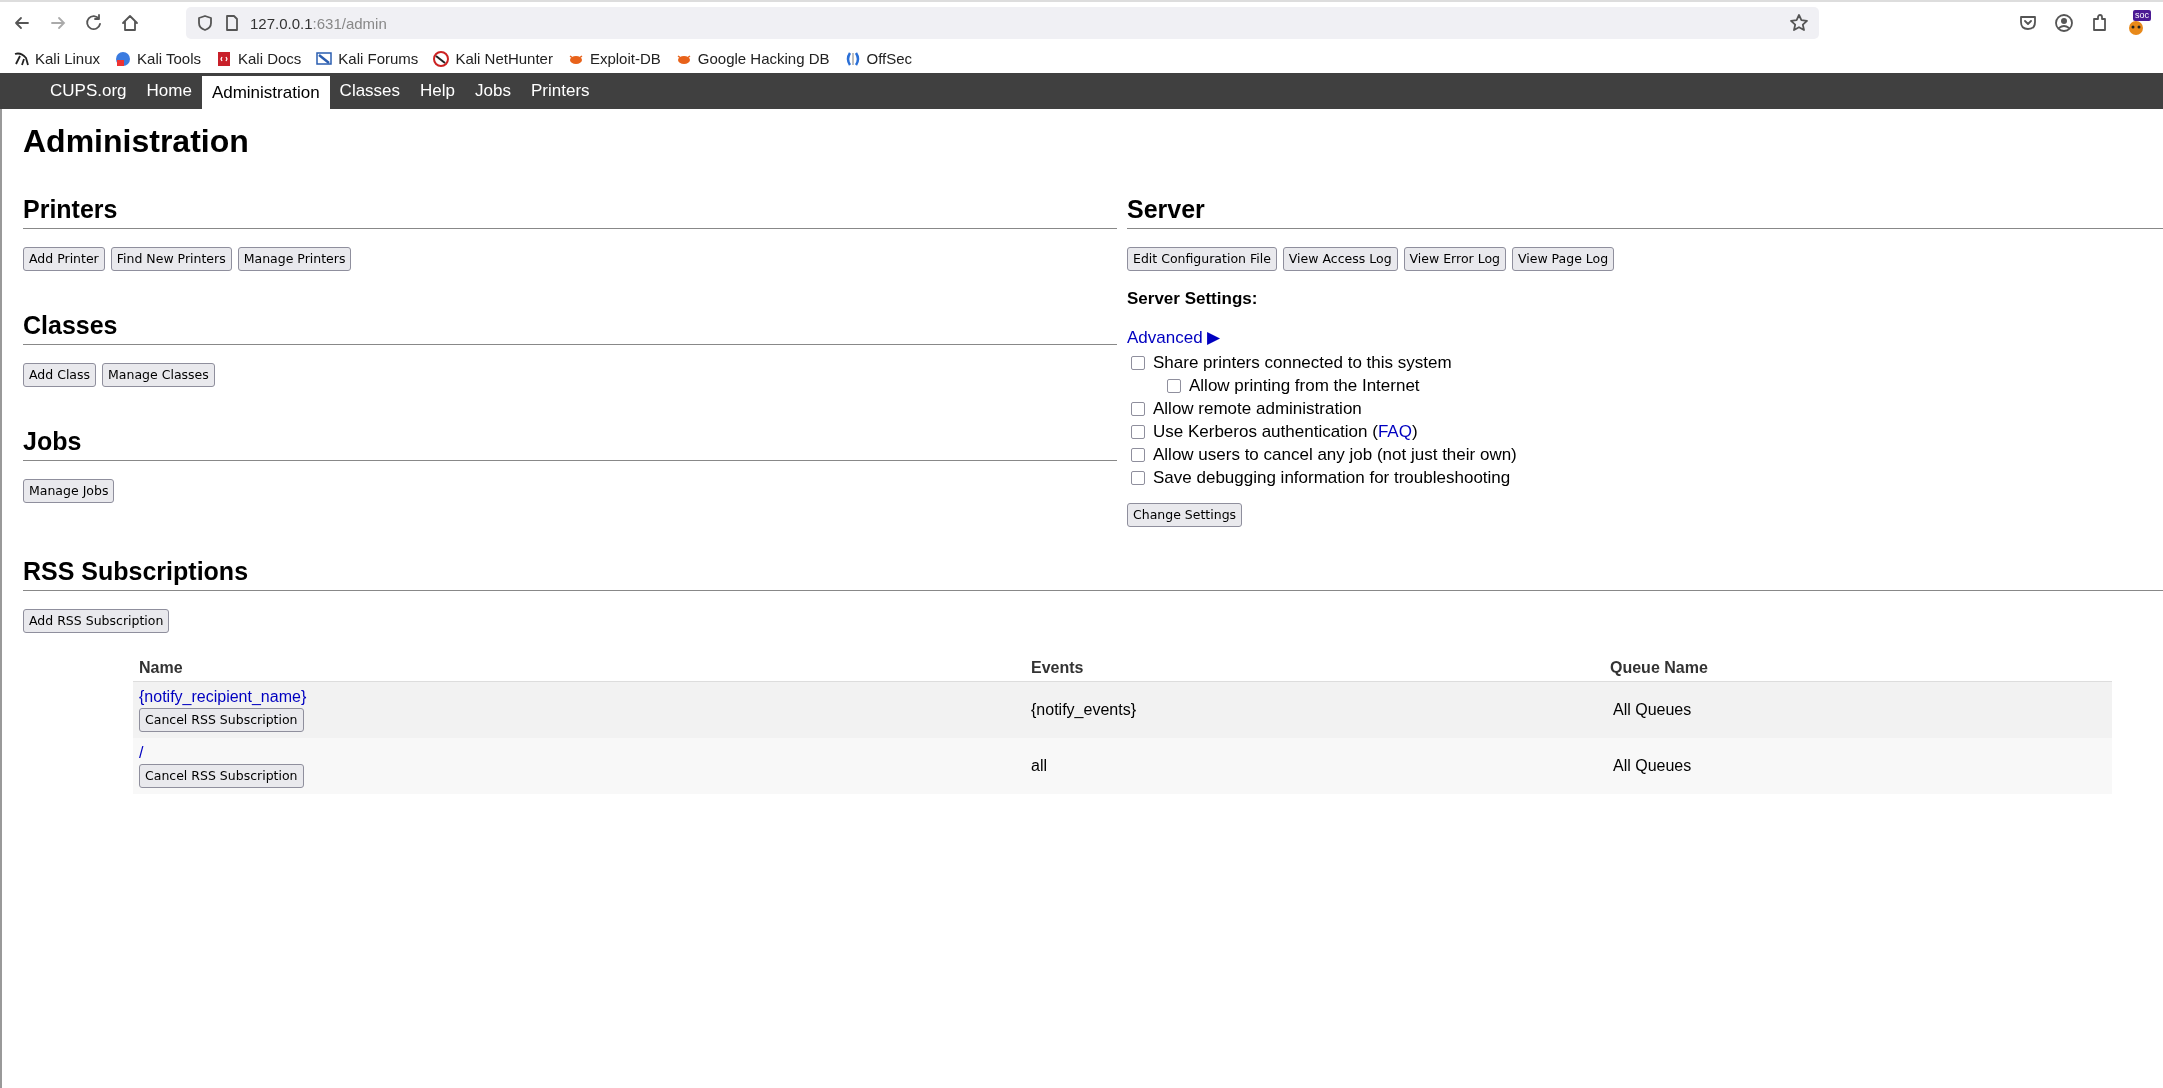 This screenshot has height=1088, width=2163. I want to click on action-button: Manage Printers, so click(294, 259).